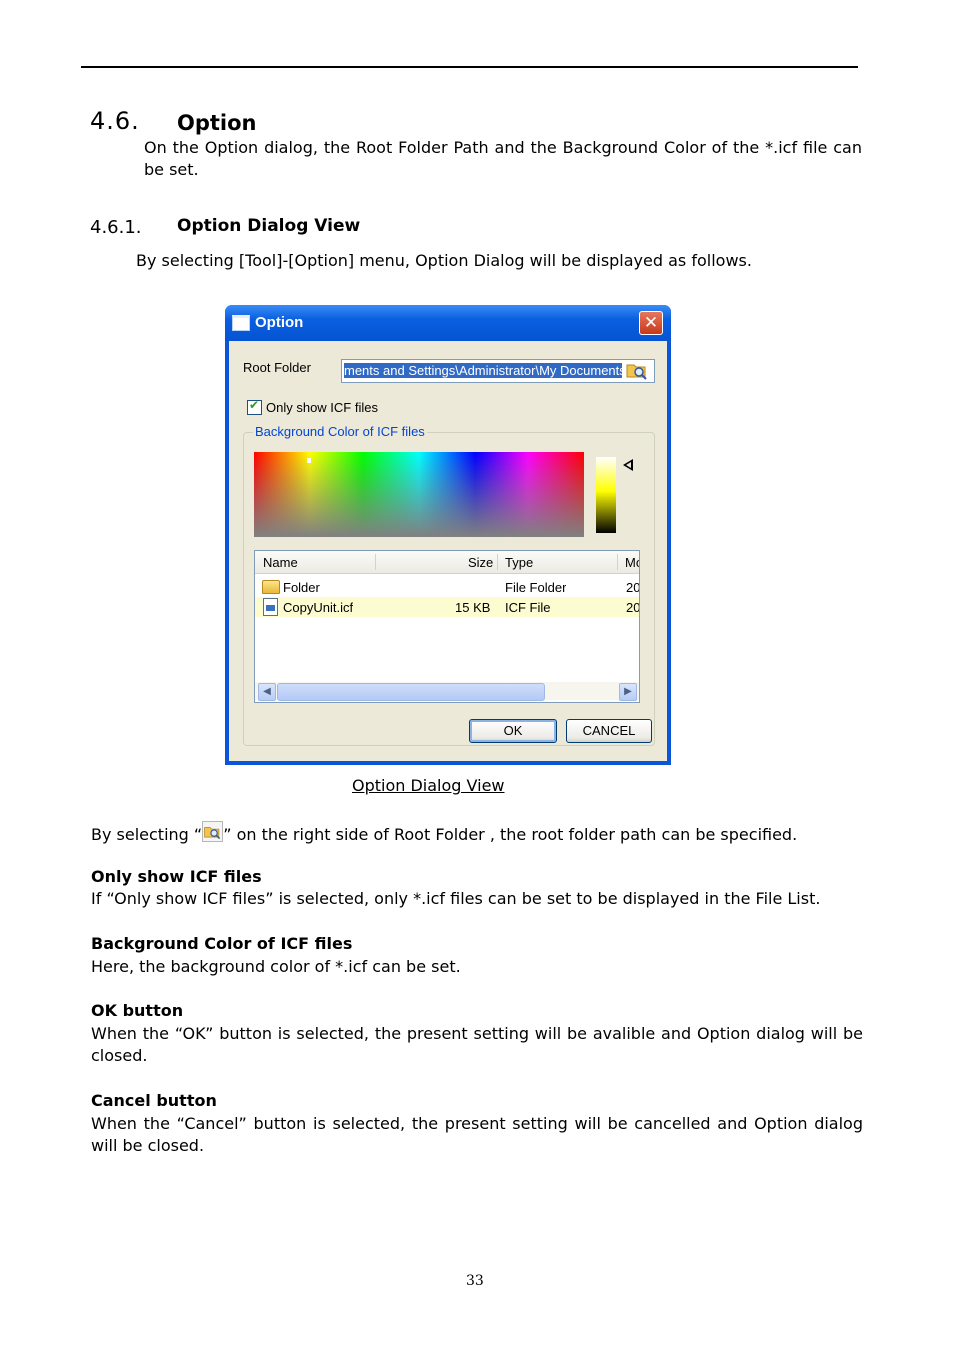  I want to click on close-icon: ✕, so click(651, 323).